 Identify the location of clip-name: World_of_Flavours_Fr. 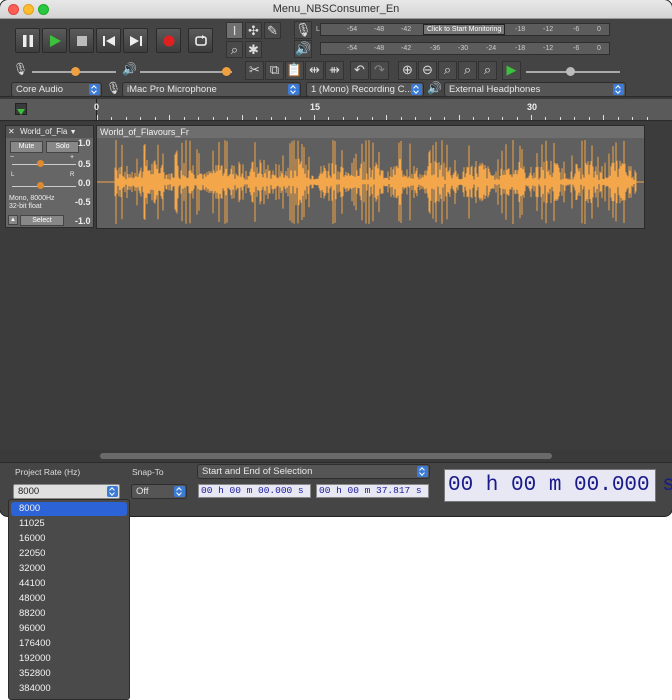
(370, 132).